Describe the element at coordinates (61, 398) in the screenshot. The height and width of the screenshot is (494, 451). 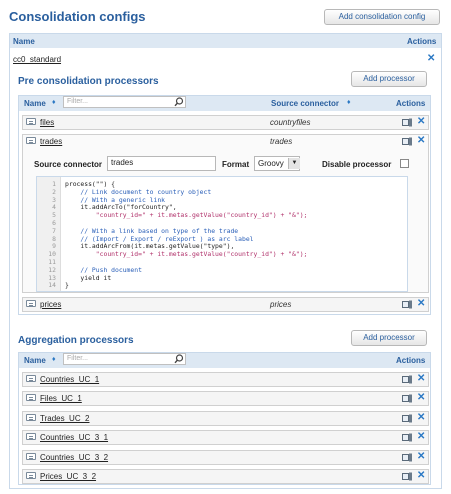
I see `processor-name-link: Files_UC_1` at that location.